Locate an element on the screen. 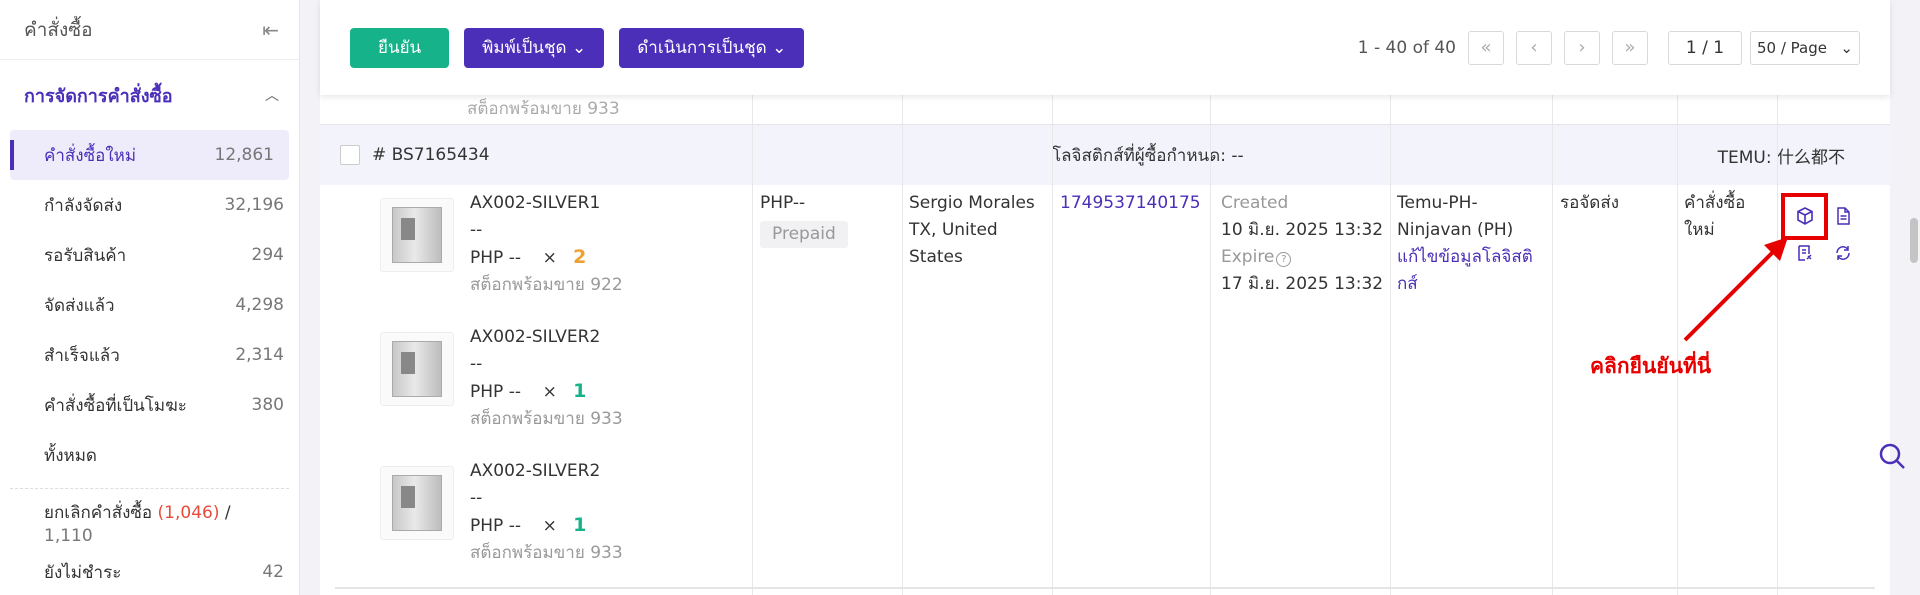 This screenshot has height=595, width=1920. page-input: 1 / 1 is located at coordinates (1705, 47).